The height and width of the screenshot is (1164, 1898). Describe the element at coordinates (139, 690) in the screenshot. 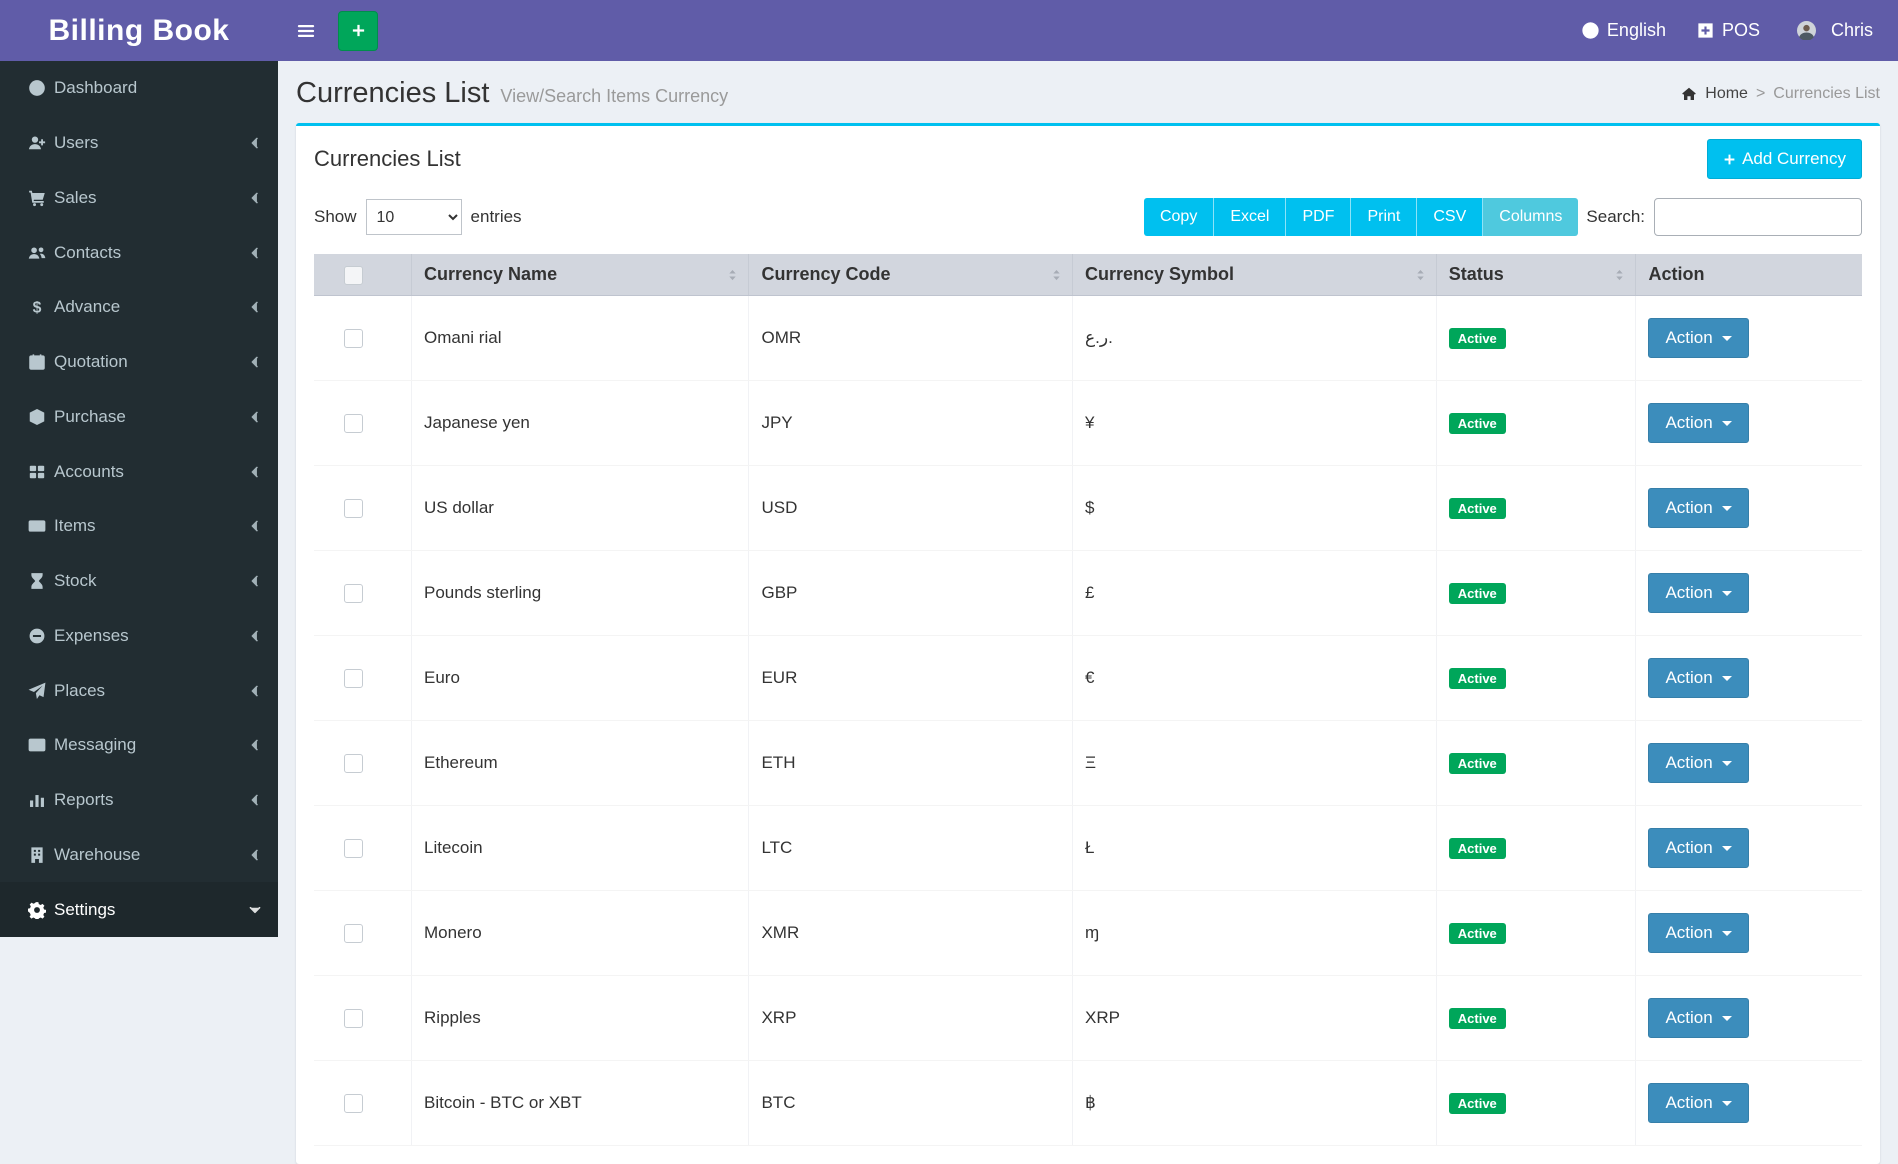

I see `sidebar-item-places: Places` at that location.